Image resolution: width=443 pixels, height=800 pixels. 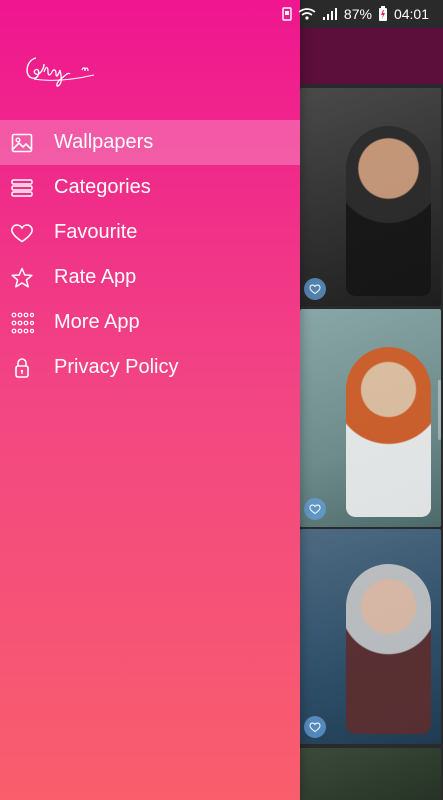 I want to click on menu-item-favourite: Favourite, so click(x=150, y=232).